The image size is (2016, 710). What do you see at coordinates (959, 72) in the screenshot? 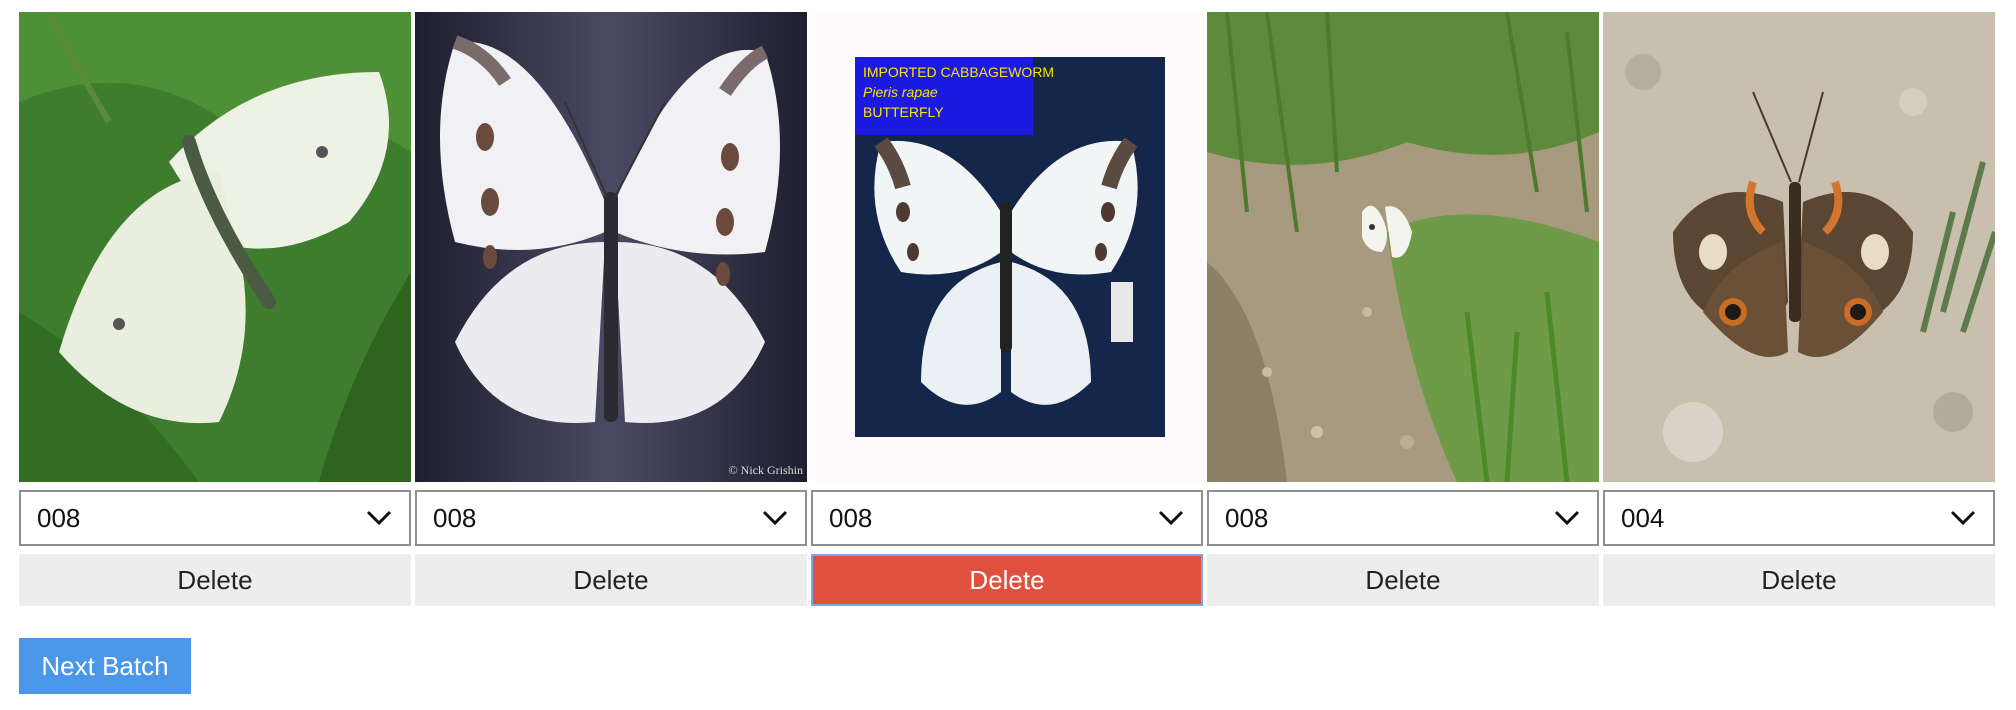
I see `specimen-label-line1: IMPORTED CABBAGEWORM` at bounding box center [959, 72].